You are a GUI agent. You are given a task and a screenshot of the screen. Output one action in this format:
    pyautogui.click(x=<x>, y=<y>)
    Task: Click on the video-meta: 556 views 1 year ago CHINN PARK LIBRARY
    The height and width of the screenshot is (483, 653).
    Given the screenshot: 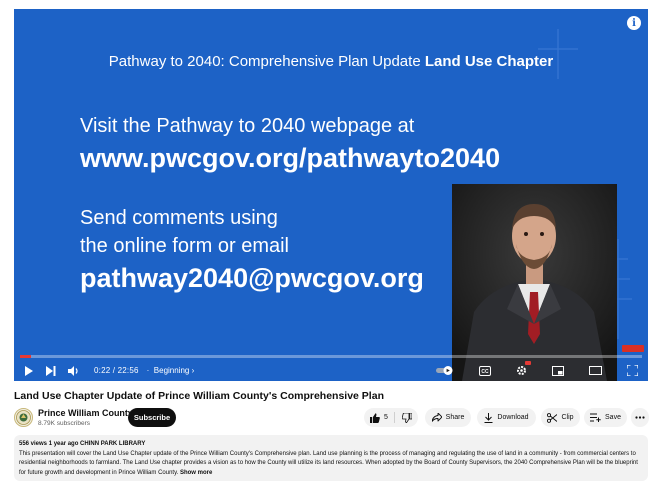 What is the action you would take?
    pyautogui.click(x=82, y=444)
    